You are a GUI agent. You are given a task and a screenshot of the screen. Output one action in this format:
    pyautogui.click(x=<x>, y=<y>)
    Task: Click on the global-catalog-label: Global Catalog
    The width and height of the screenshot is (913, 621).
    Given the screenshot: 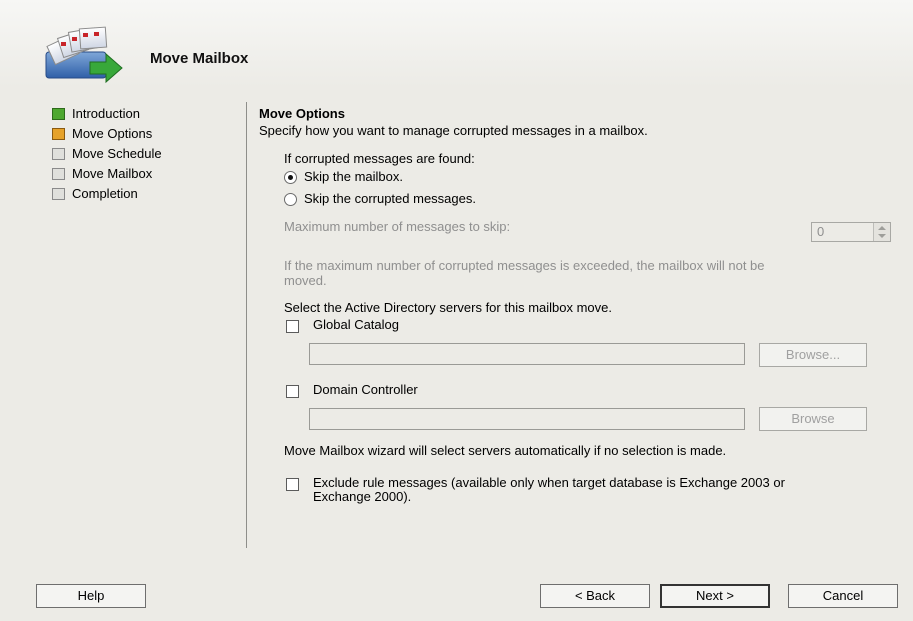 What is the action you would take?
    pyautogui.click(x=356, y=324)
    